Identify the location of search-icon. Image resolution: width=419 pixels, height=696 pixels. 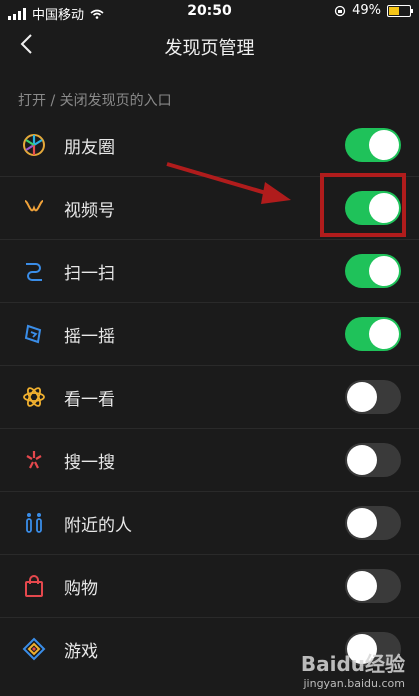
(34, 460).